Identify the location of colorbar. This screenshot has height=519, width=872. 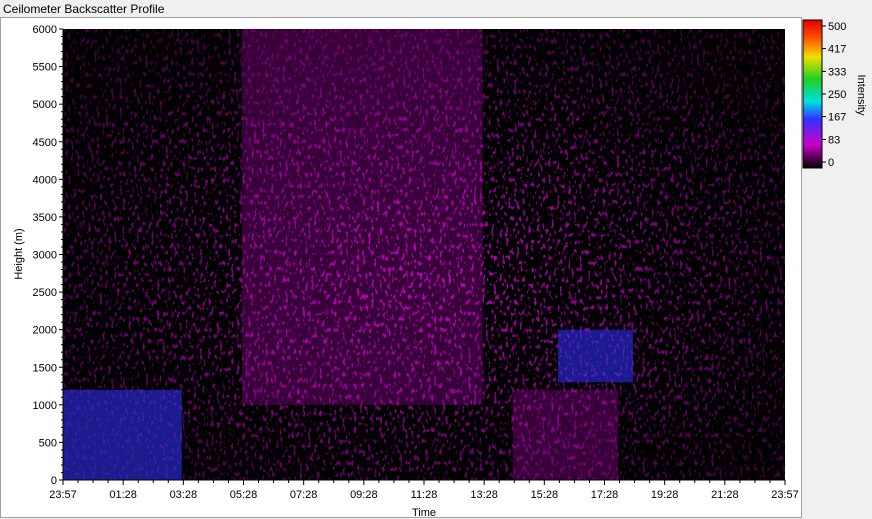
(812, 94).